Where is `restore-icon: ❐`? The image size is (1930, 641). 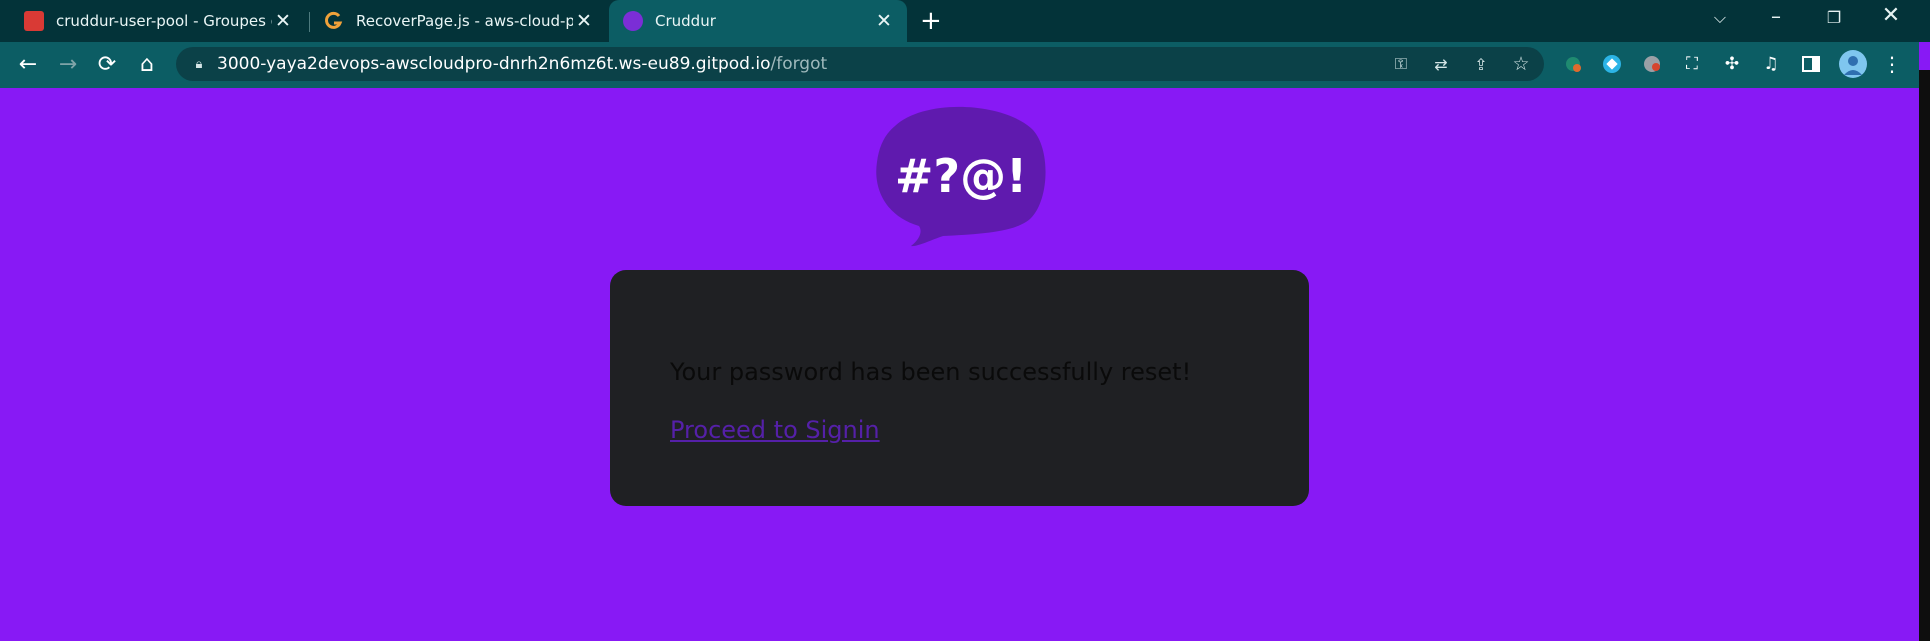 restore-icon: ❐ is located at coordinates (1834, 17).